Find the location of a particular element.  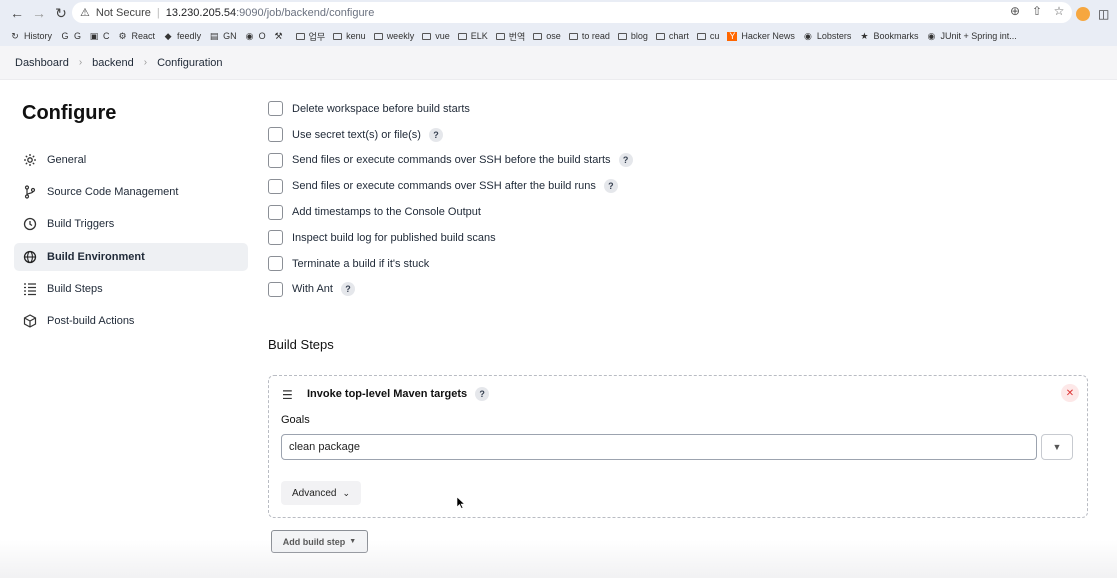

globe-icon is located at coordinates (30, 257).